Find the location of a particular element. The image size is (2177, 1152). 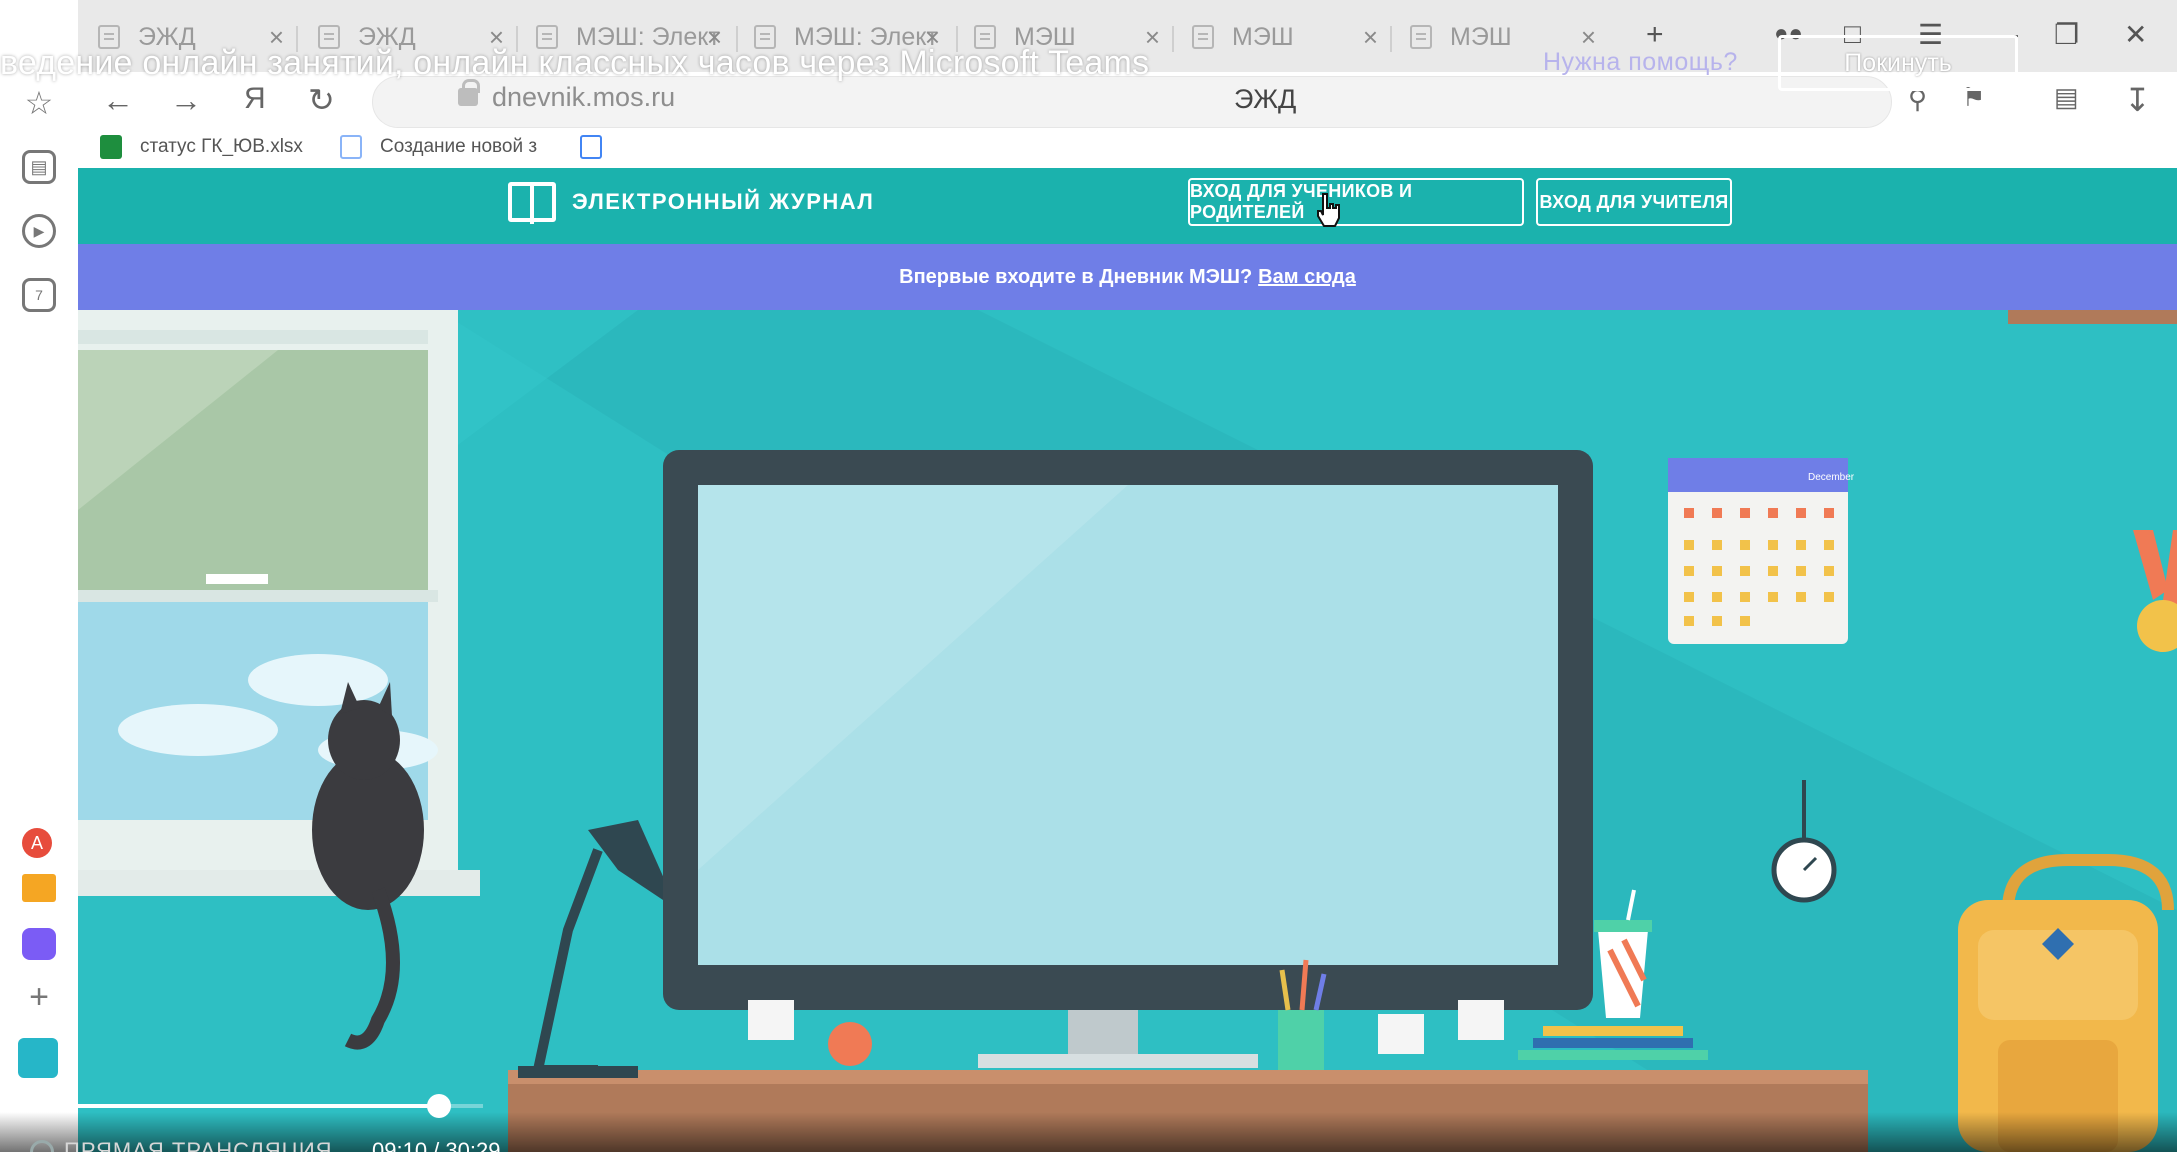

login-students-button: ВХОД ДЛЯ УЧЕНИКОВ И РОДИТЕЛЕЙ is located at coordinates (1356, 202).